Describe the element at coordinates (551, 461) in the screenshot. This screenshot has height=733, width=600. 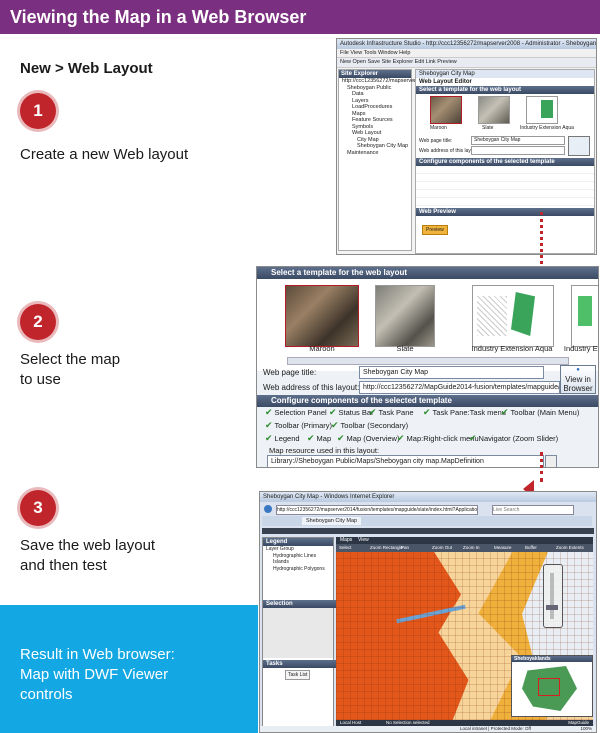
I see `map-resource-browse-button` at that location.